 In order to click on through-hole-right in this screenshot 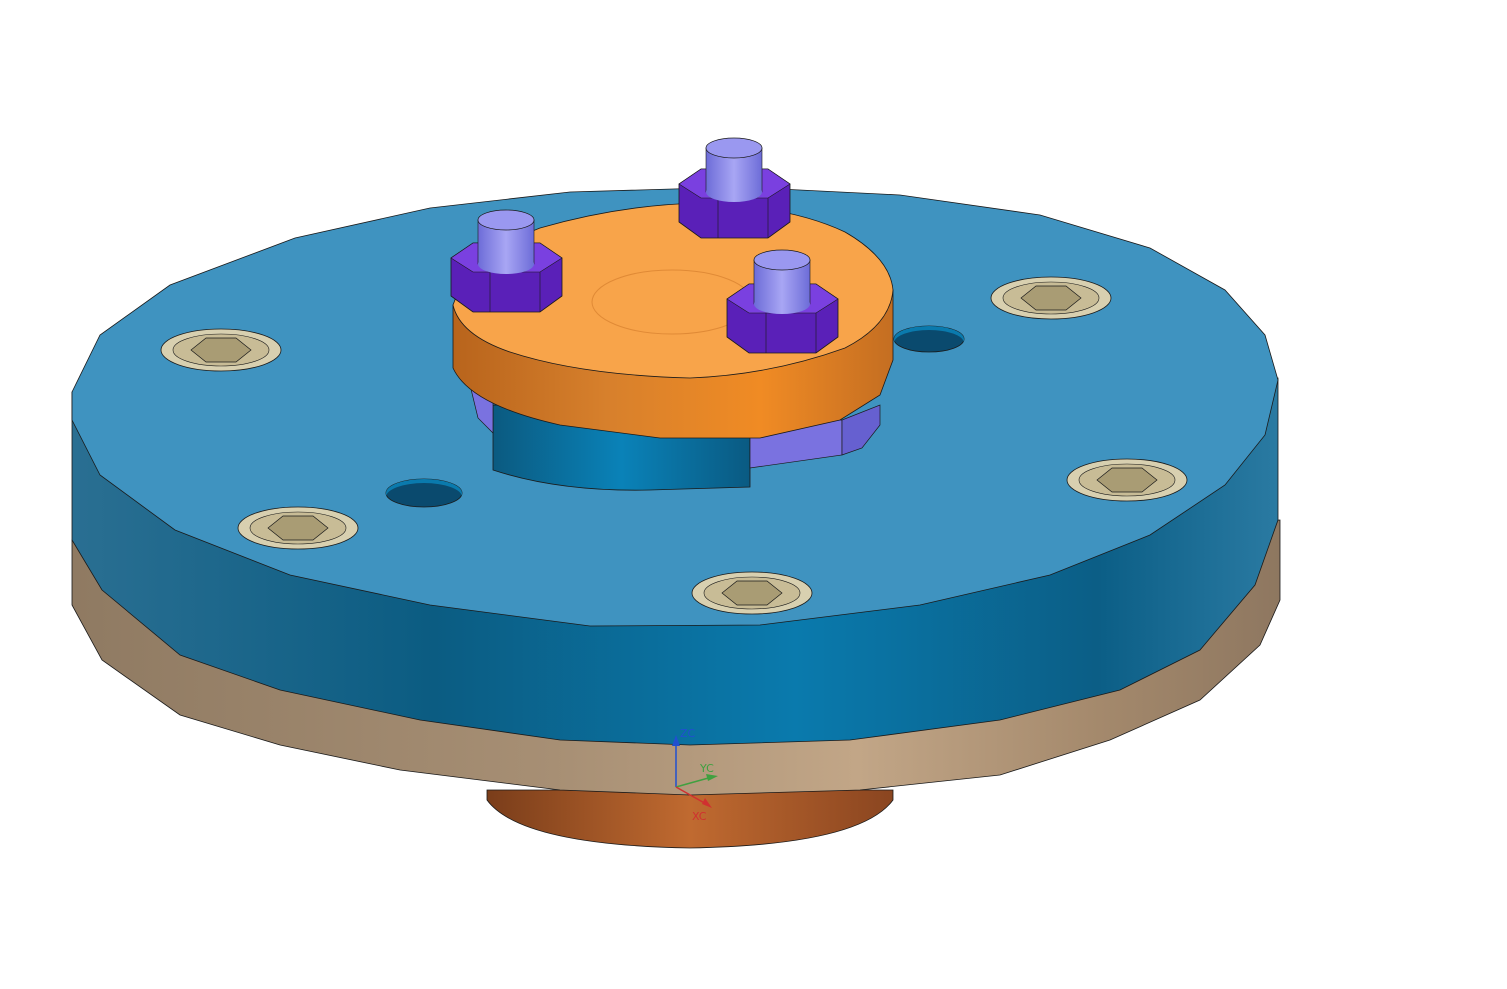, I will do `click(929, 339)`.